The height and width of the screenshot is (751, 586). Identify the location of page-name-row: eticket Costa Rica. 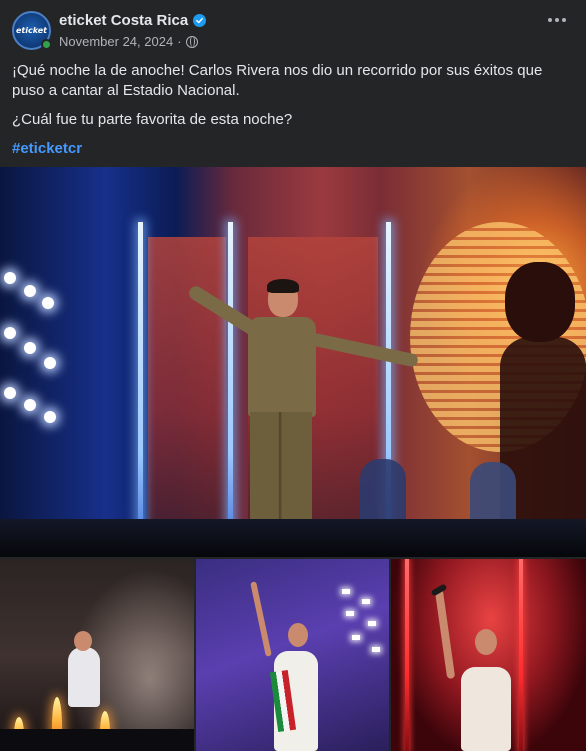
(133, 20).